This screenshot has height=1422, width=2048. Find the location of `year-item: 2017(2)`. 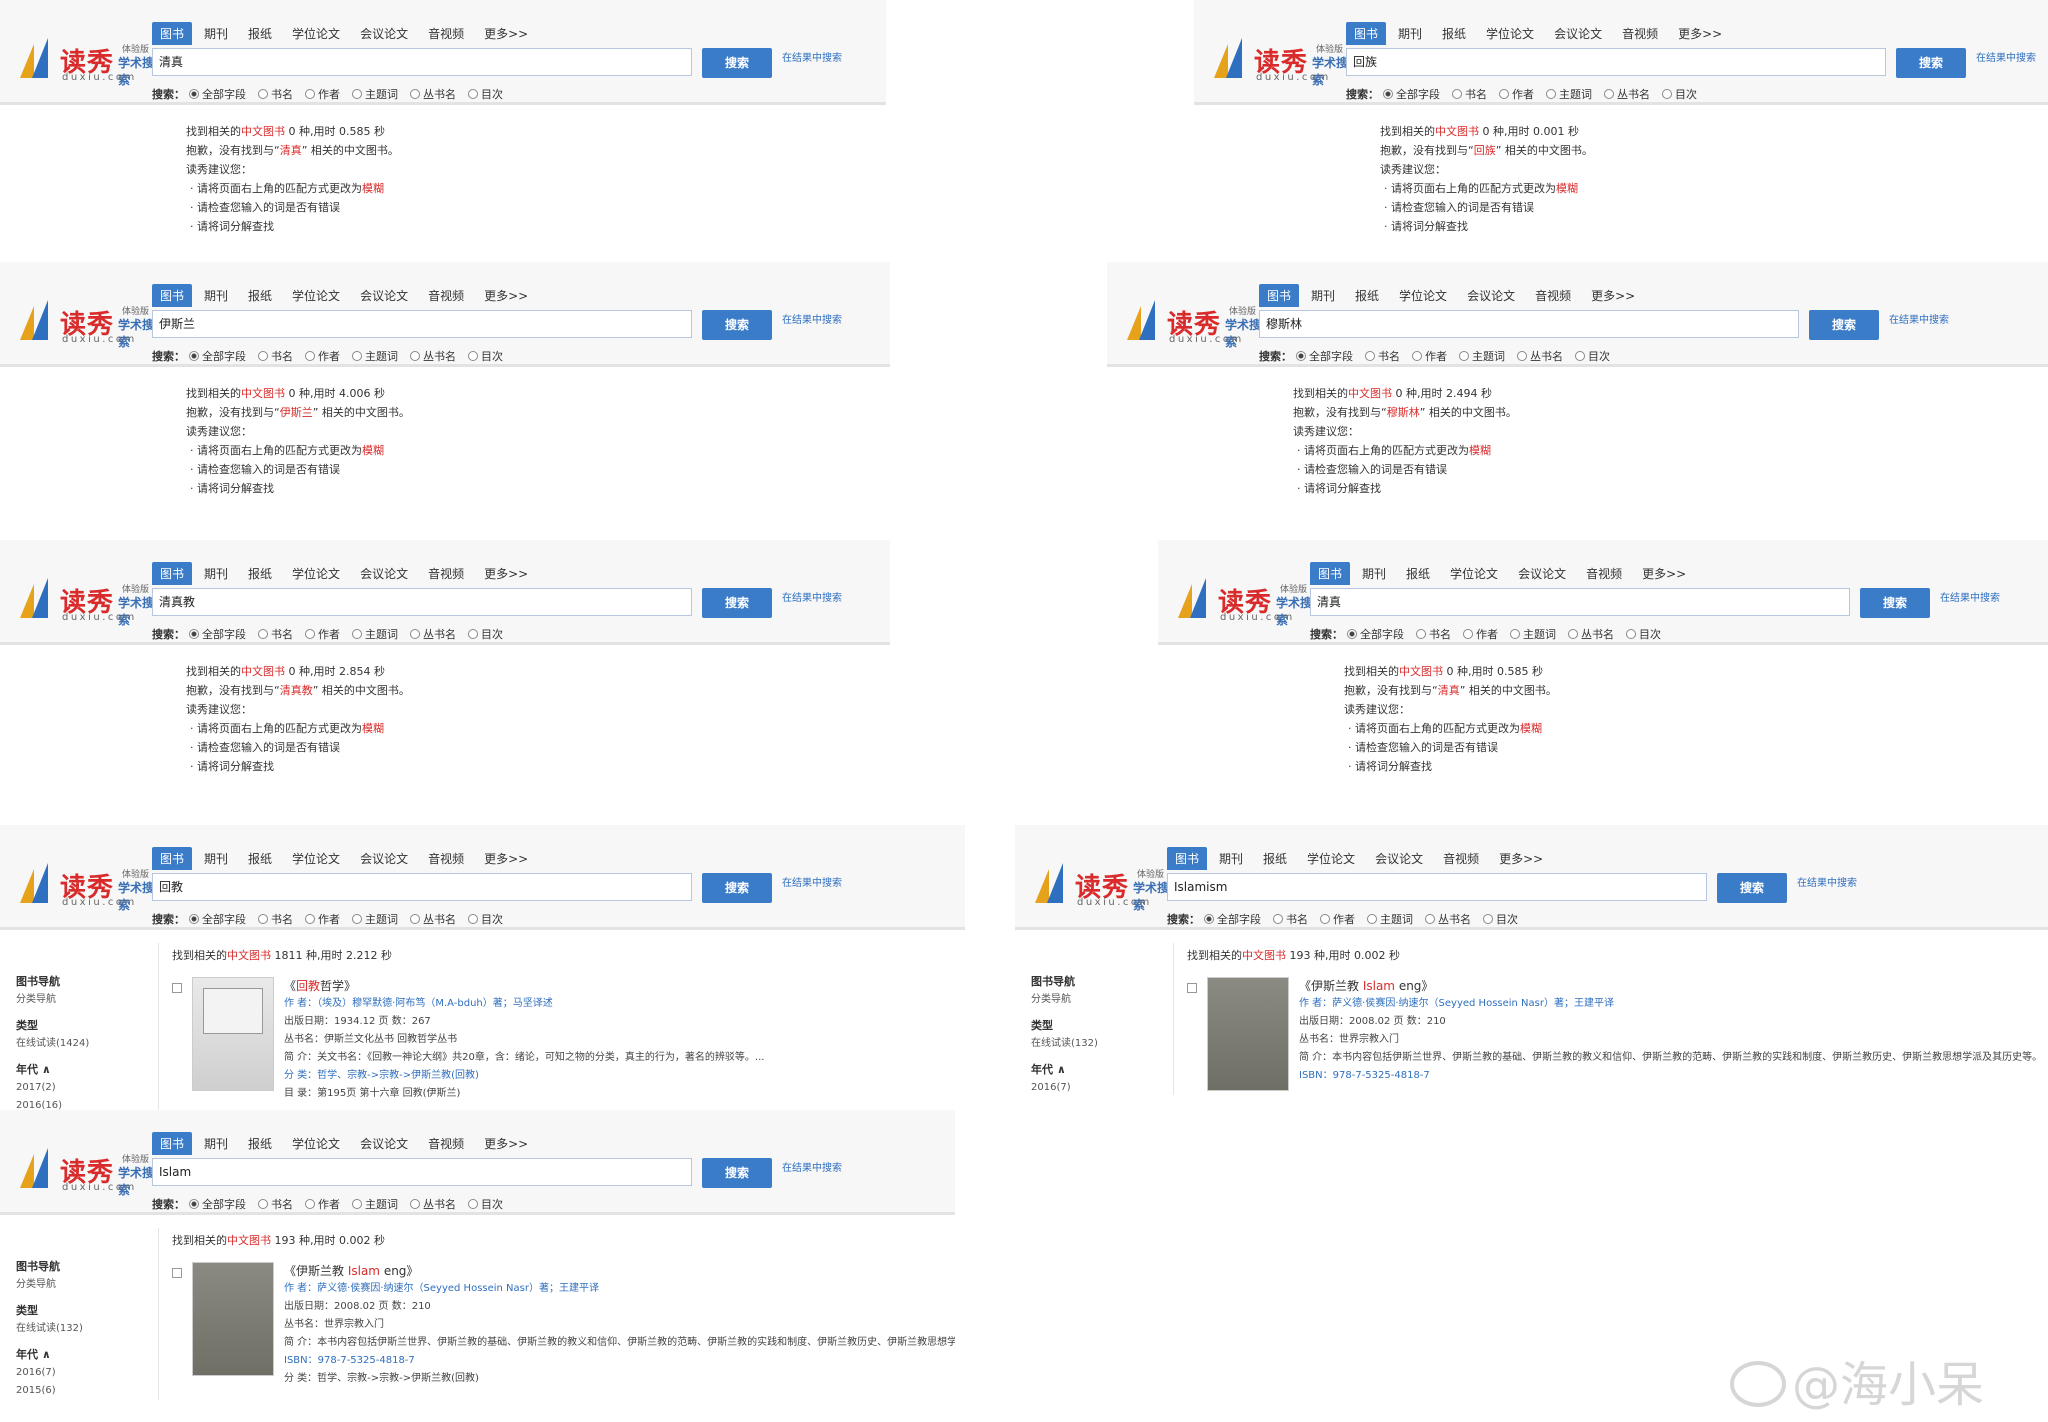

year-item: 2017(2) is located at coordinates (81, 1088).